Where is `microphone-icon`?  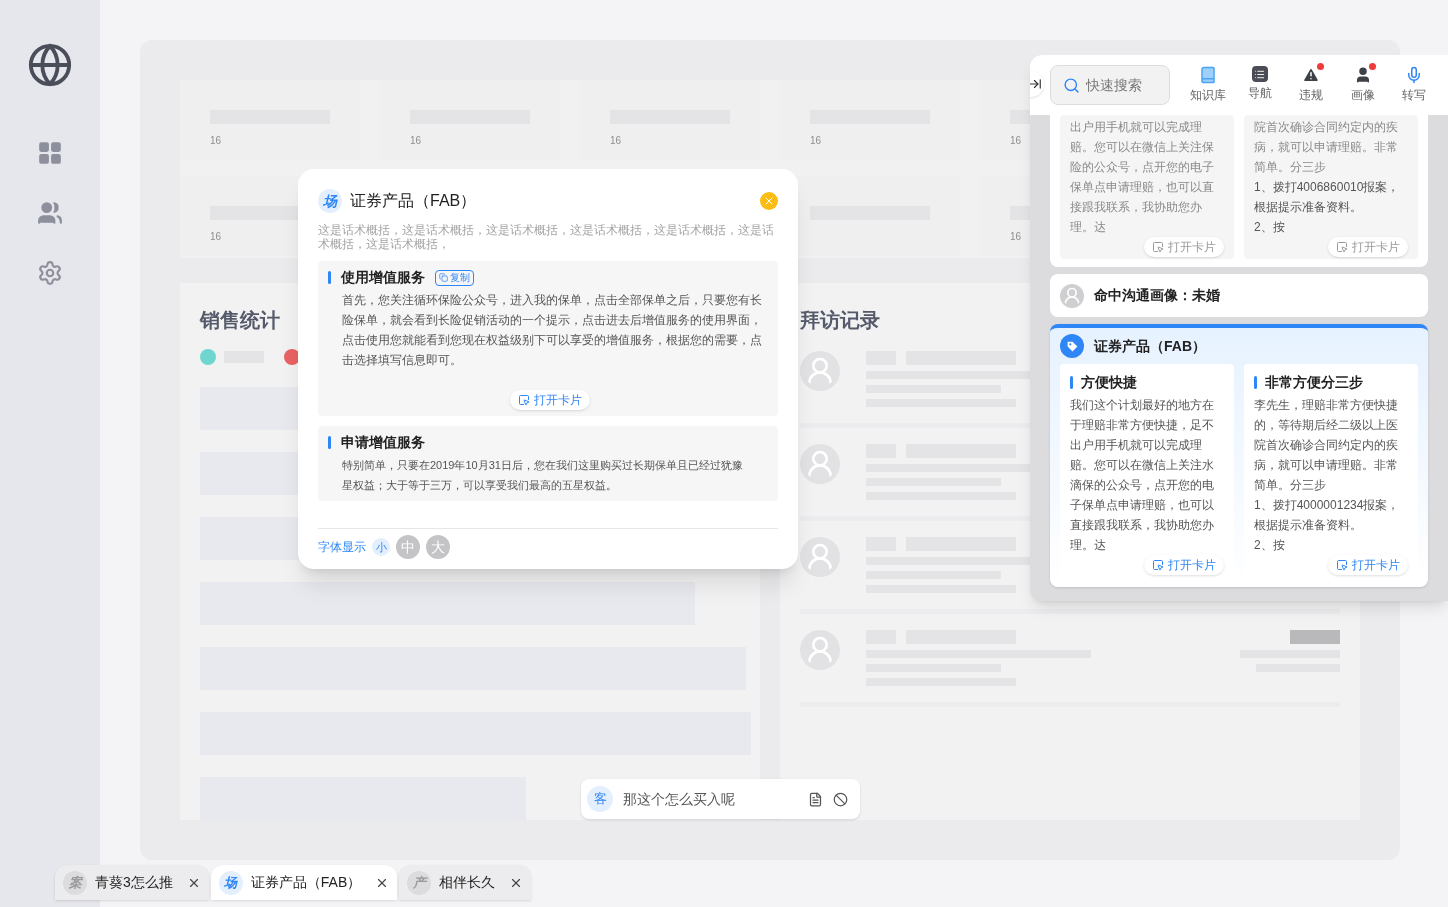
microphone-icon is located at coordinates (1414, 75).